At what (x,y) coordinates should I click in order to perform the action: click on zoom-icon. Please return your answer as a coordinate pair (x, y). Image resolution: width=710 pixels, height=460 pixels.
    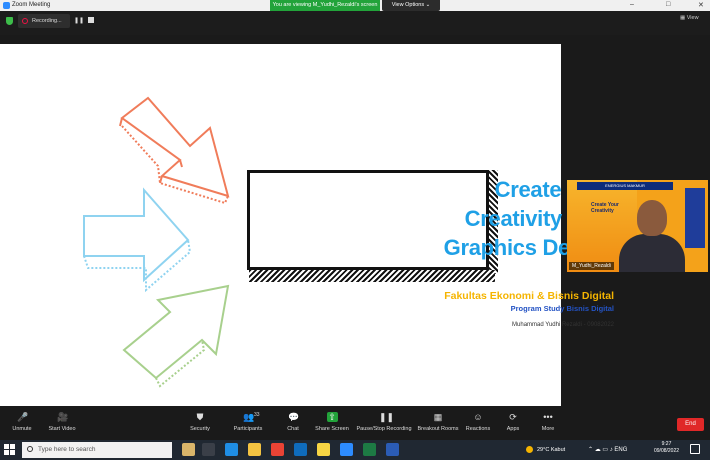
    Looking at the image, I should click on (346, 449).